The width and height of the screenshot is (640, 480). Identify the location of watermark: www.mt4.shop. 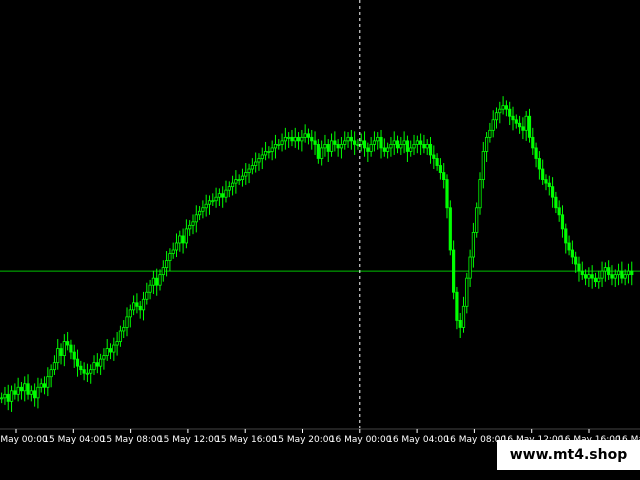
(568, 455).